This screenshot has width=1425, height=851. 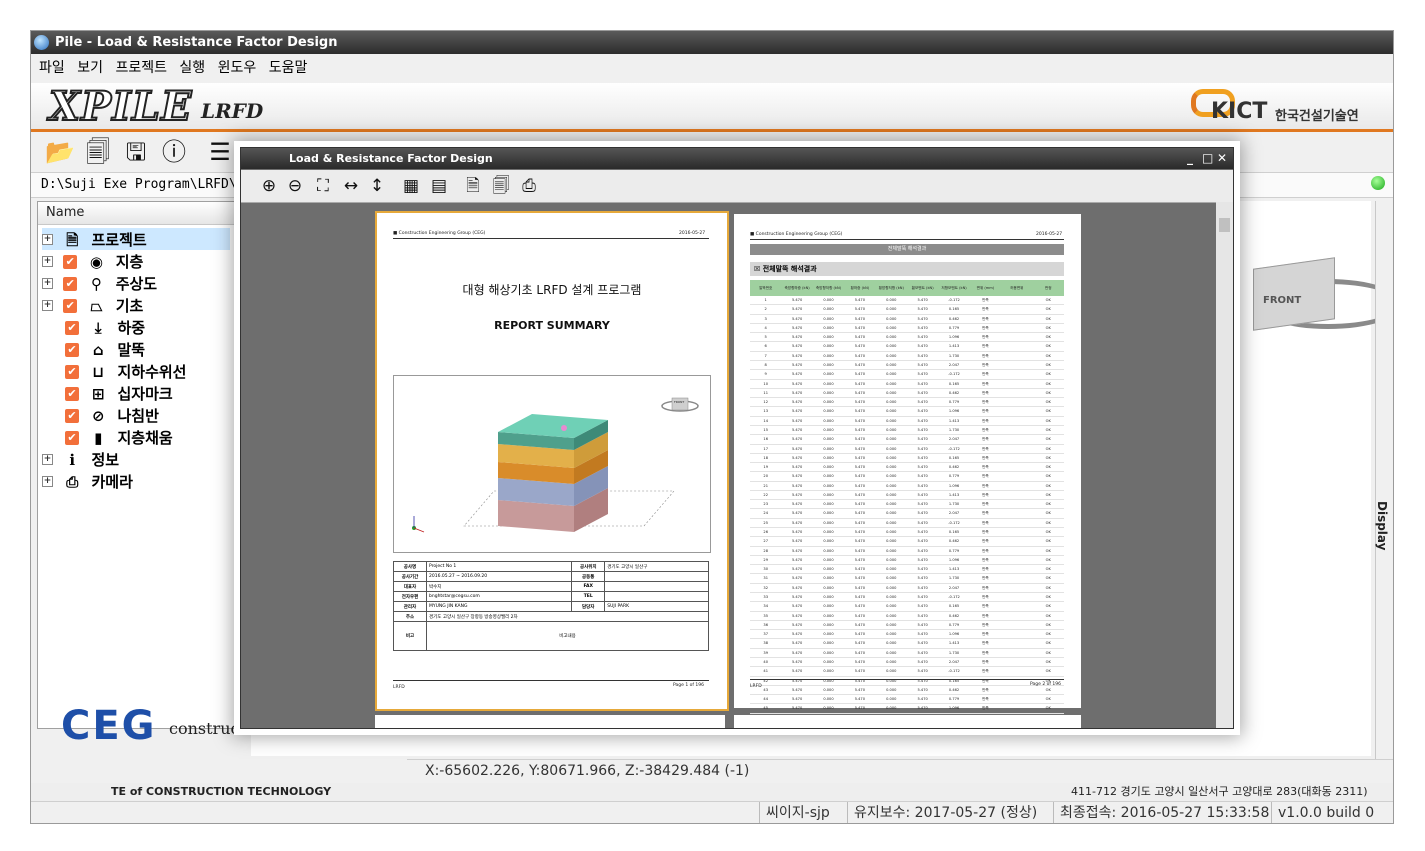 What do you see at coordinates (323, 186) in the screenshot?
I see `fit-page-icon: ⛶` at bounding box center [323, 186].